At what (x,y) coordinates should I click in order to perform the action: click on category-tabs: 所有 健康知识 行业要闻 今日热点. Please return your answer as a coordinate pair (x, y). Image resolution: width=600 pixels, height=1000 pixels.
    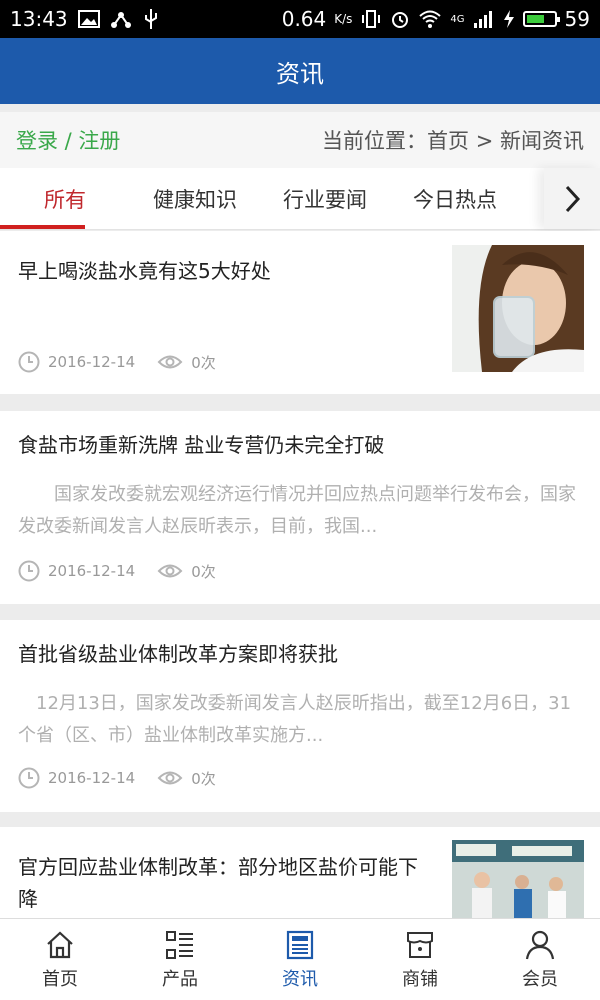
    Looking at the image, I should click on (300, 199).